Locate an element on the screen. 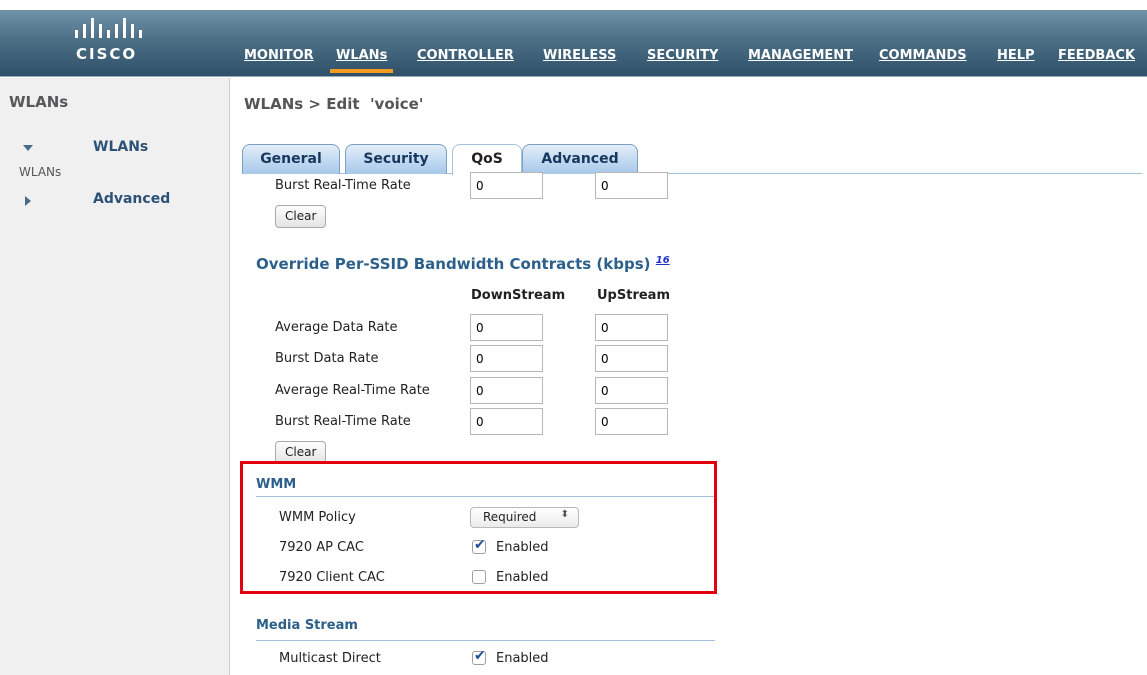  nav-wireless: WIRELESS is located at coordinates (579, 55).